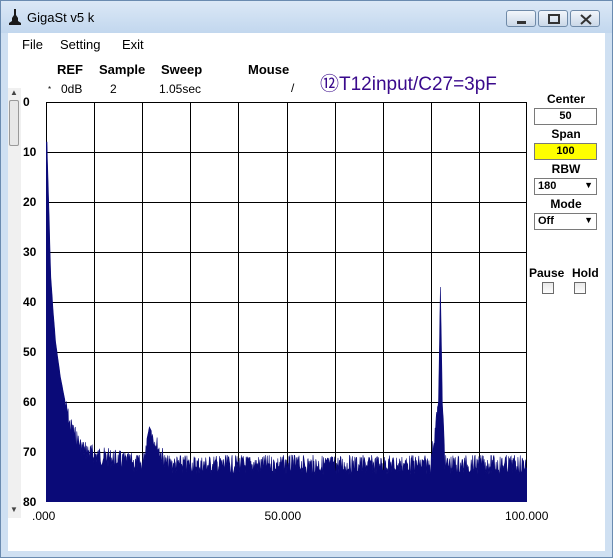 The width and height of the screenshot is (613, 558). What do you see at coordinates (293, 88) in the screenshot?
I see `mouse-value: /` at bounding box center [293, 88].